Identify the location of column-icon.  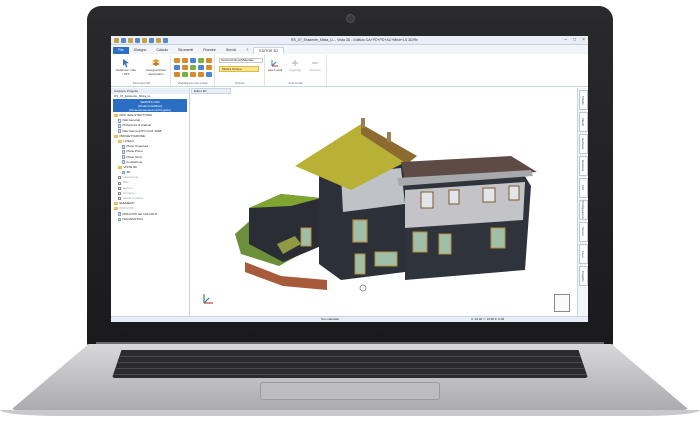
(185, 60).